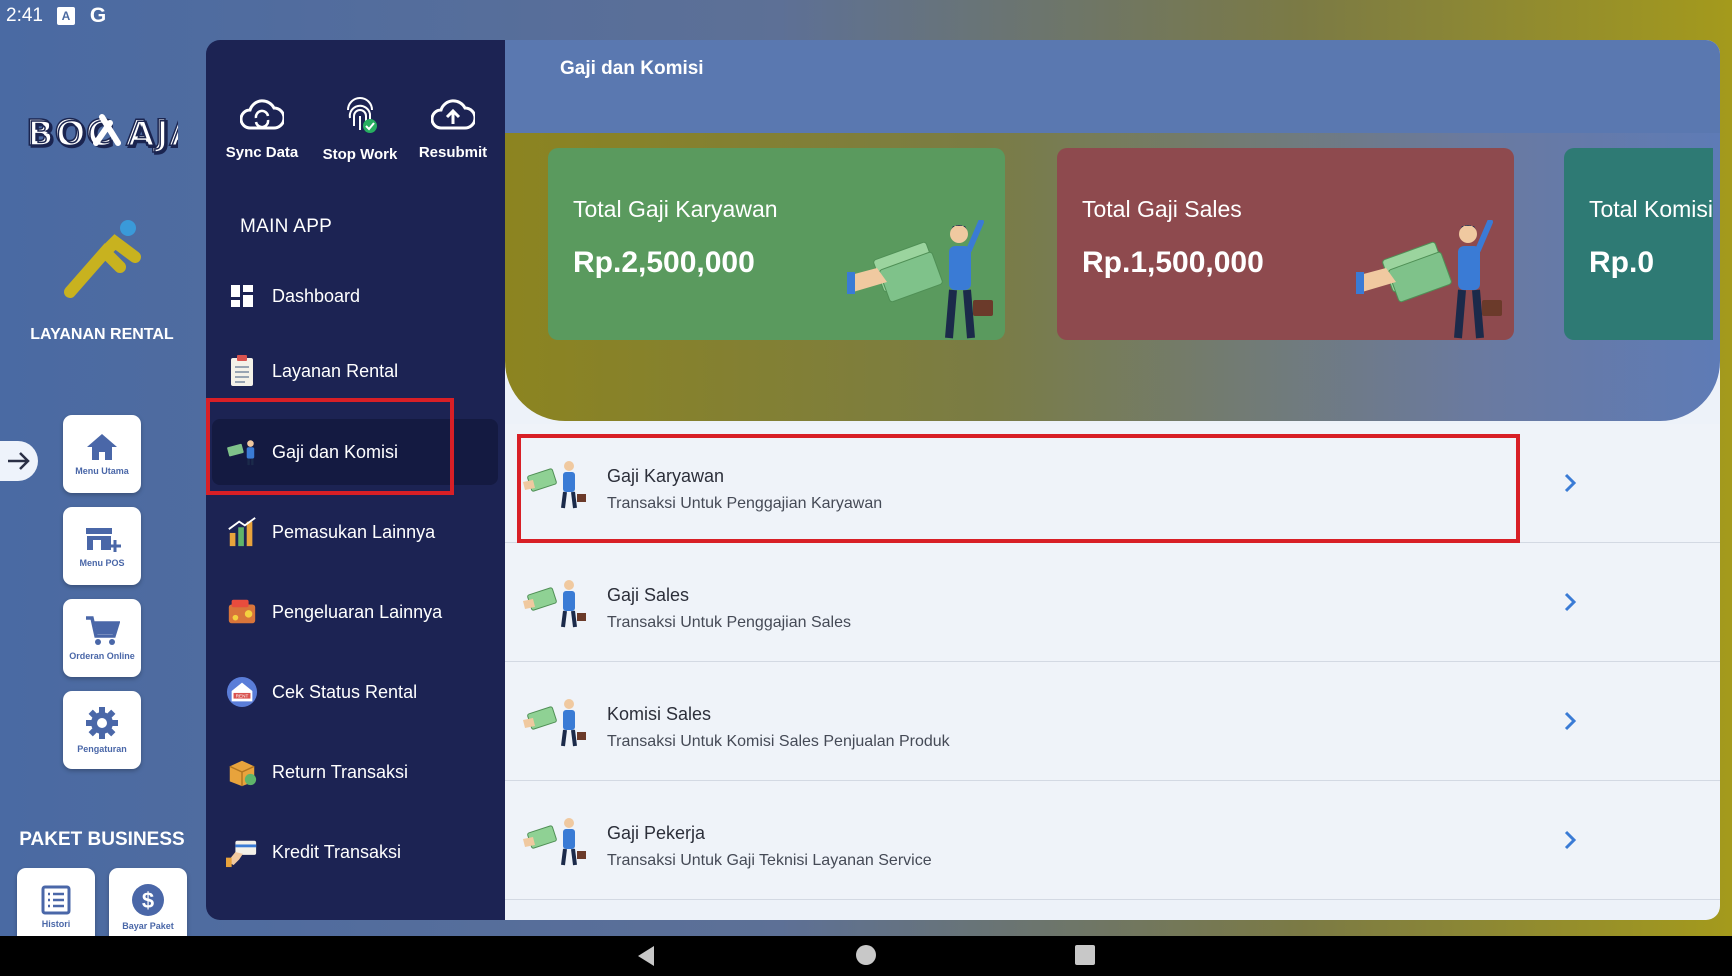 This screenshot has height=976, width=1732. I want to click on stop-work-label: Stop Work, so click(360, 154).